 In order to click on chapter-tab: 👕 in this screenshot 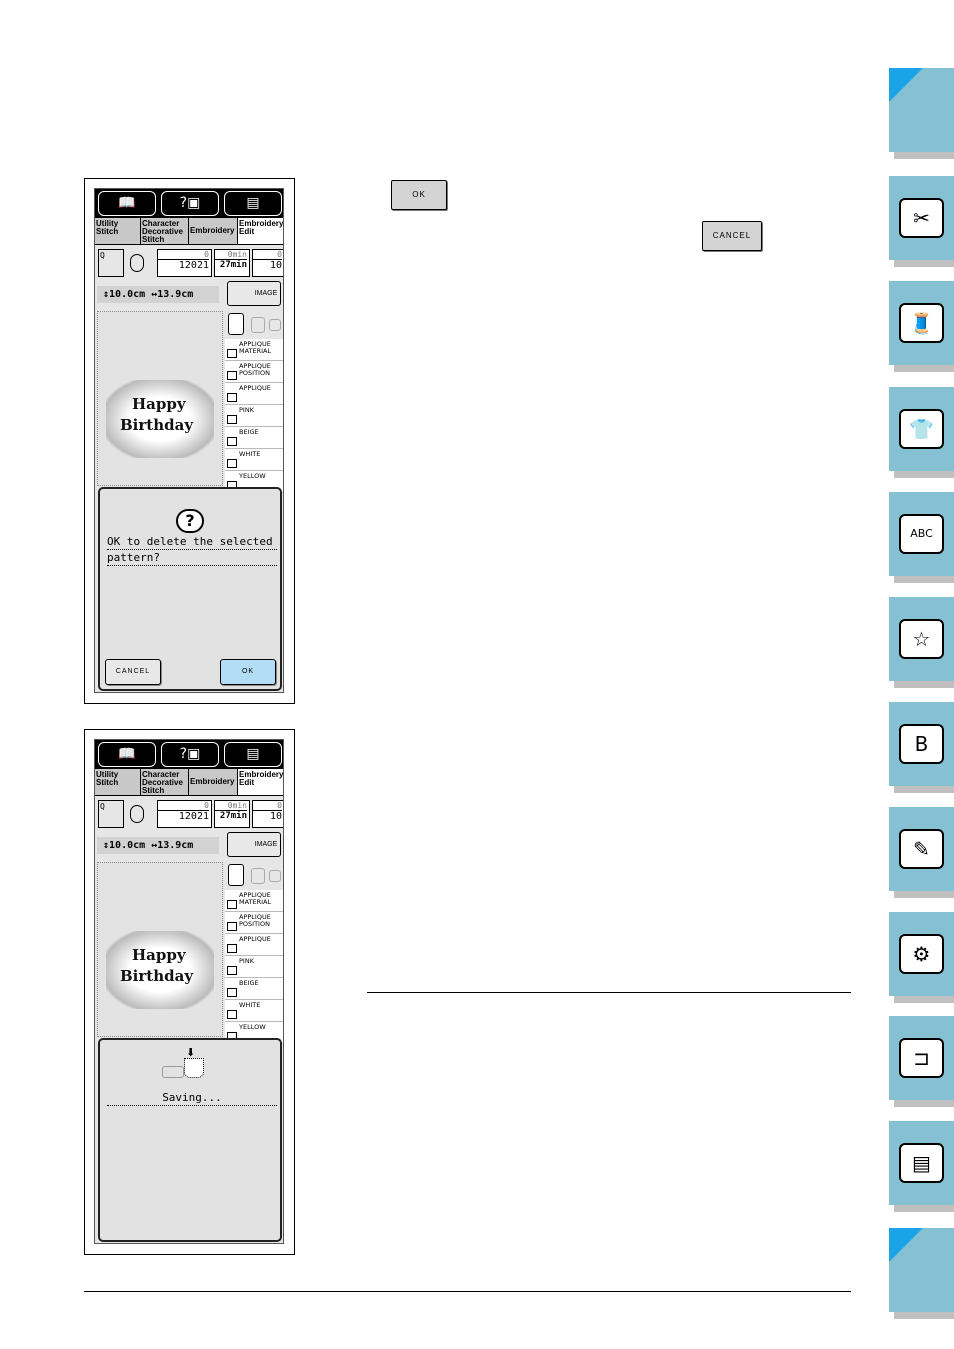, I will do `click(921, 429)`.